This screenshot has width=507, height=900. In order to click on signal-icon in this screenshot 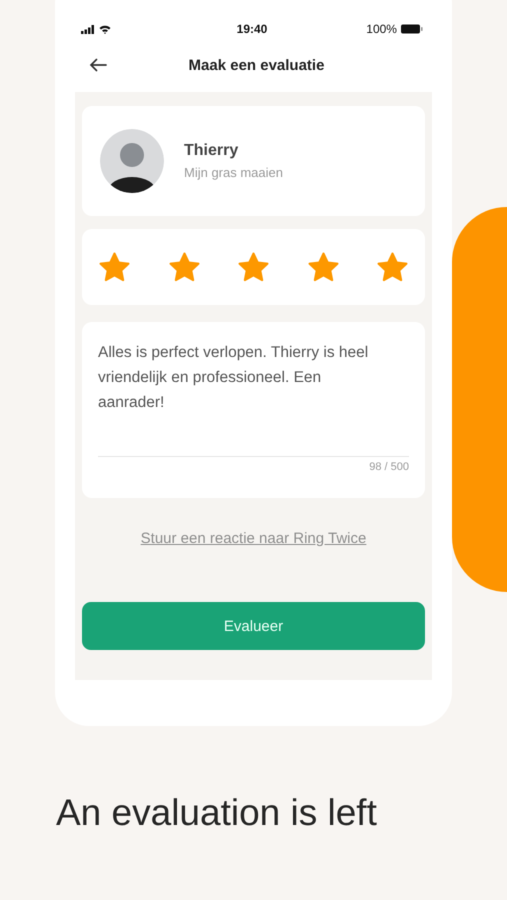, I will do `click(88, 29)`.